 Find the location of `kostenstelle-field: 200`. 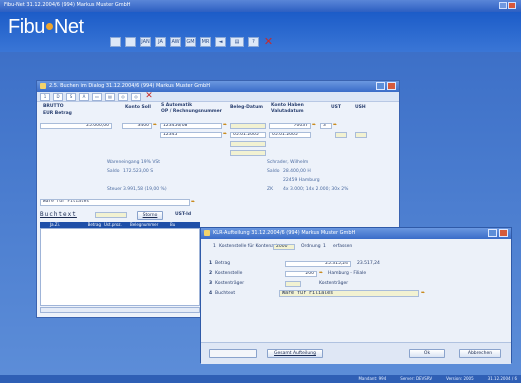

kostenstelle-field: 200 is located at coordinates (301, 274).